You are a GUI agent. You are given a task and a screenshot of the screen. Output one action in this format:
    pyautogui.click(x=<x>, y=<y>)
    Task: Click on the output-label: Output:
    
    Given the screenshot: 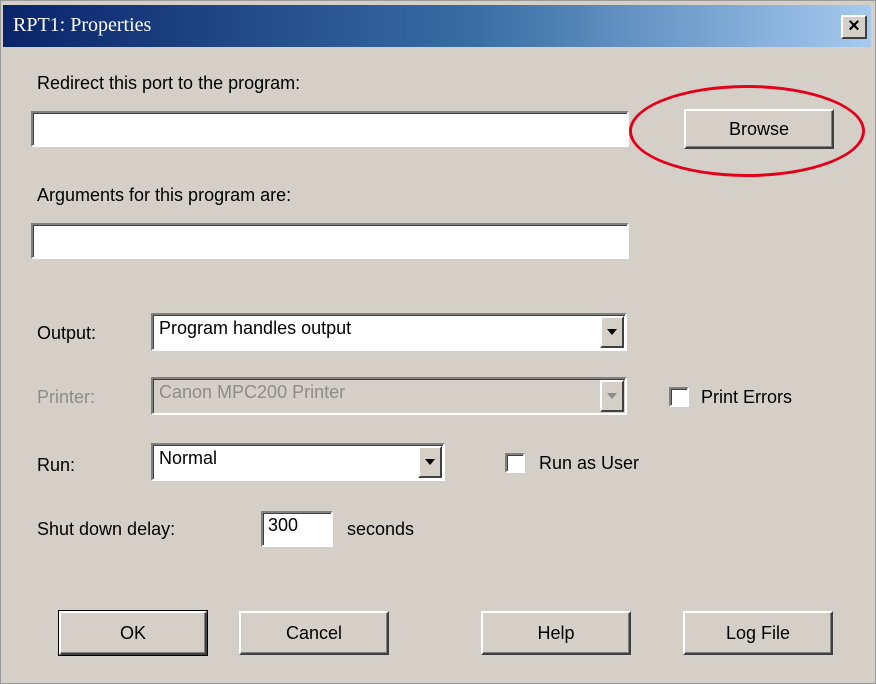 What is the action you would take?
    pyautogui.click(x=67, y=333)
    